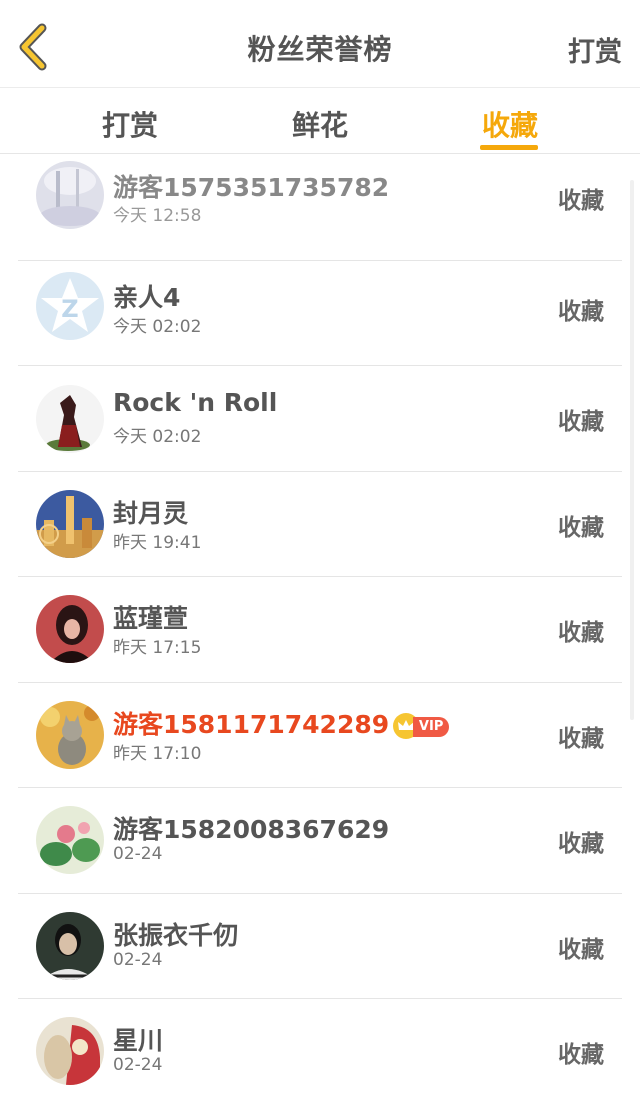 Image resolution: width=640 pixels, height=1104 pixels. Describe the element at coordinates (176, 935) in the screenshot. I see `fan-name: 张振衣千仞` at that location.